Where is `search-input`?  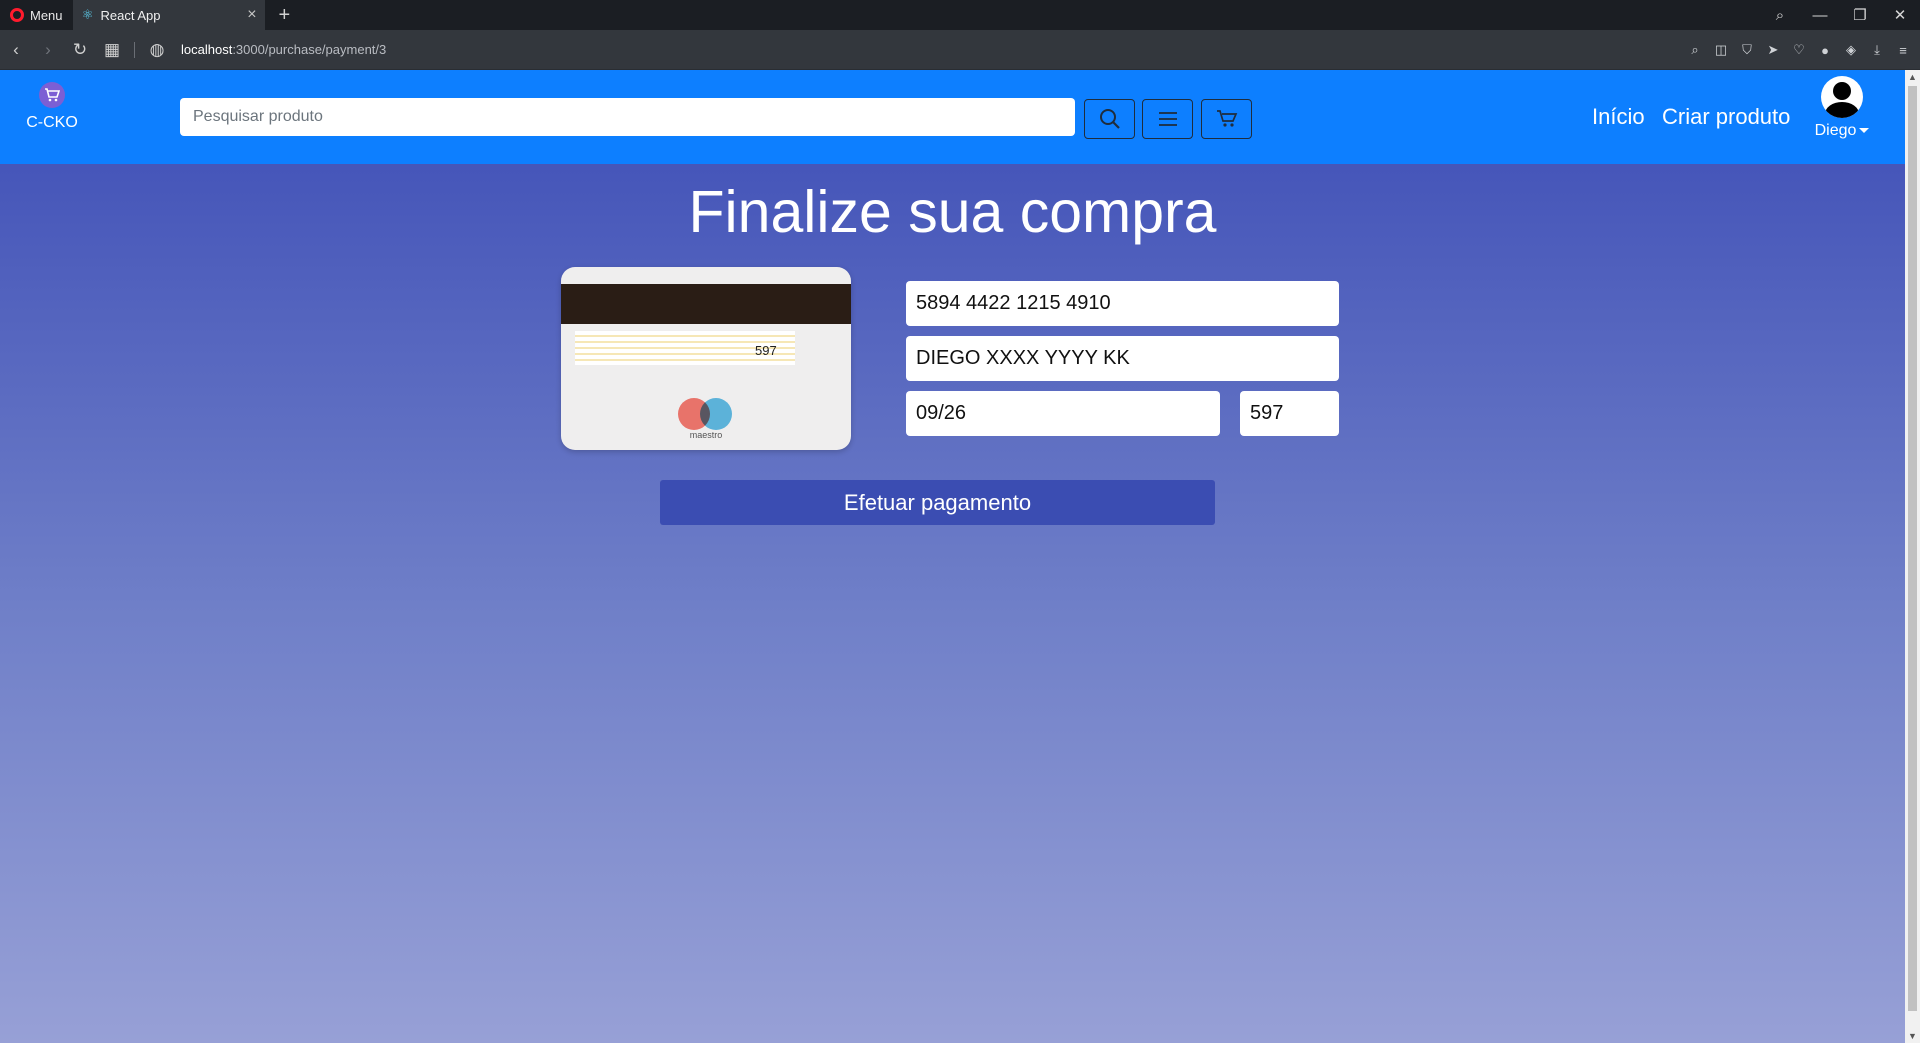
search-input is located at coordinates (627, 117).